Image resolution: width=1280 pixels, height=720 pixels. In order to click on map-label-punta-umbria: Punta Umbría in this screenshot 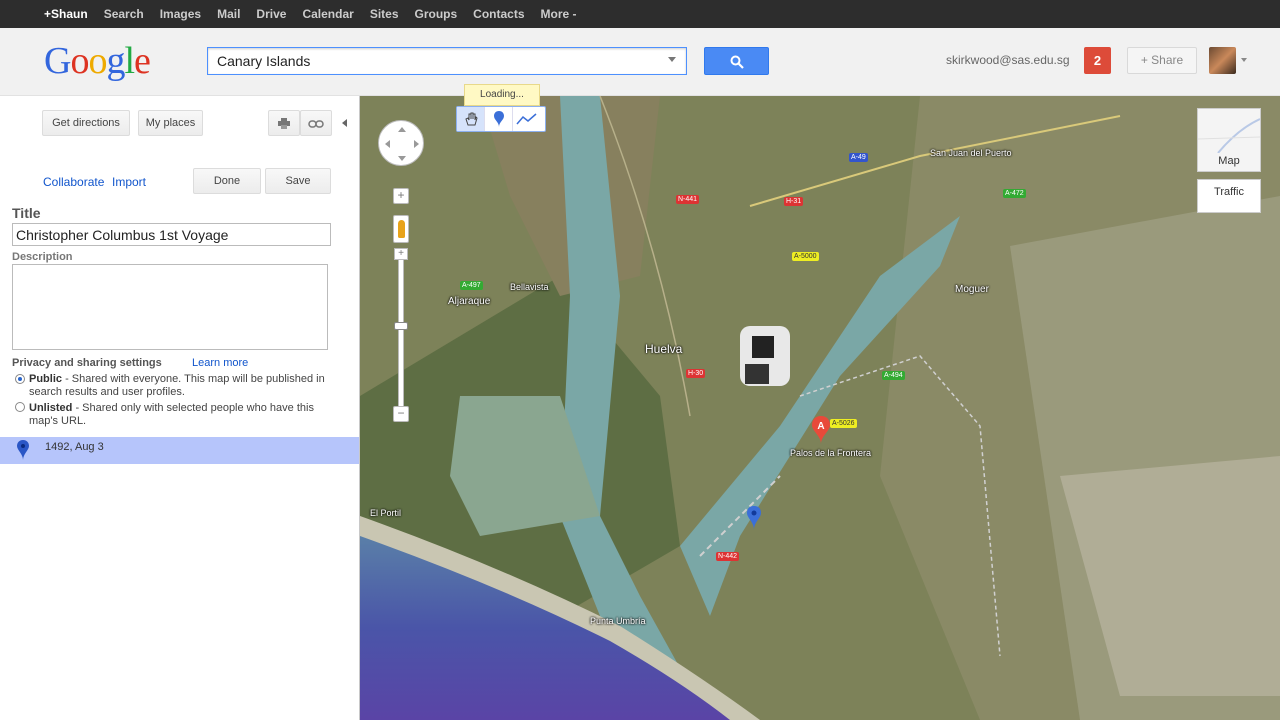, I will do `click(618, 621)`.